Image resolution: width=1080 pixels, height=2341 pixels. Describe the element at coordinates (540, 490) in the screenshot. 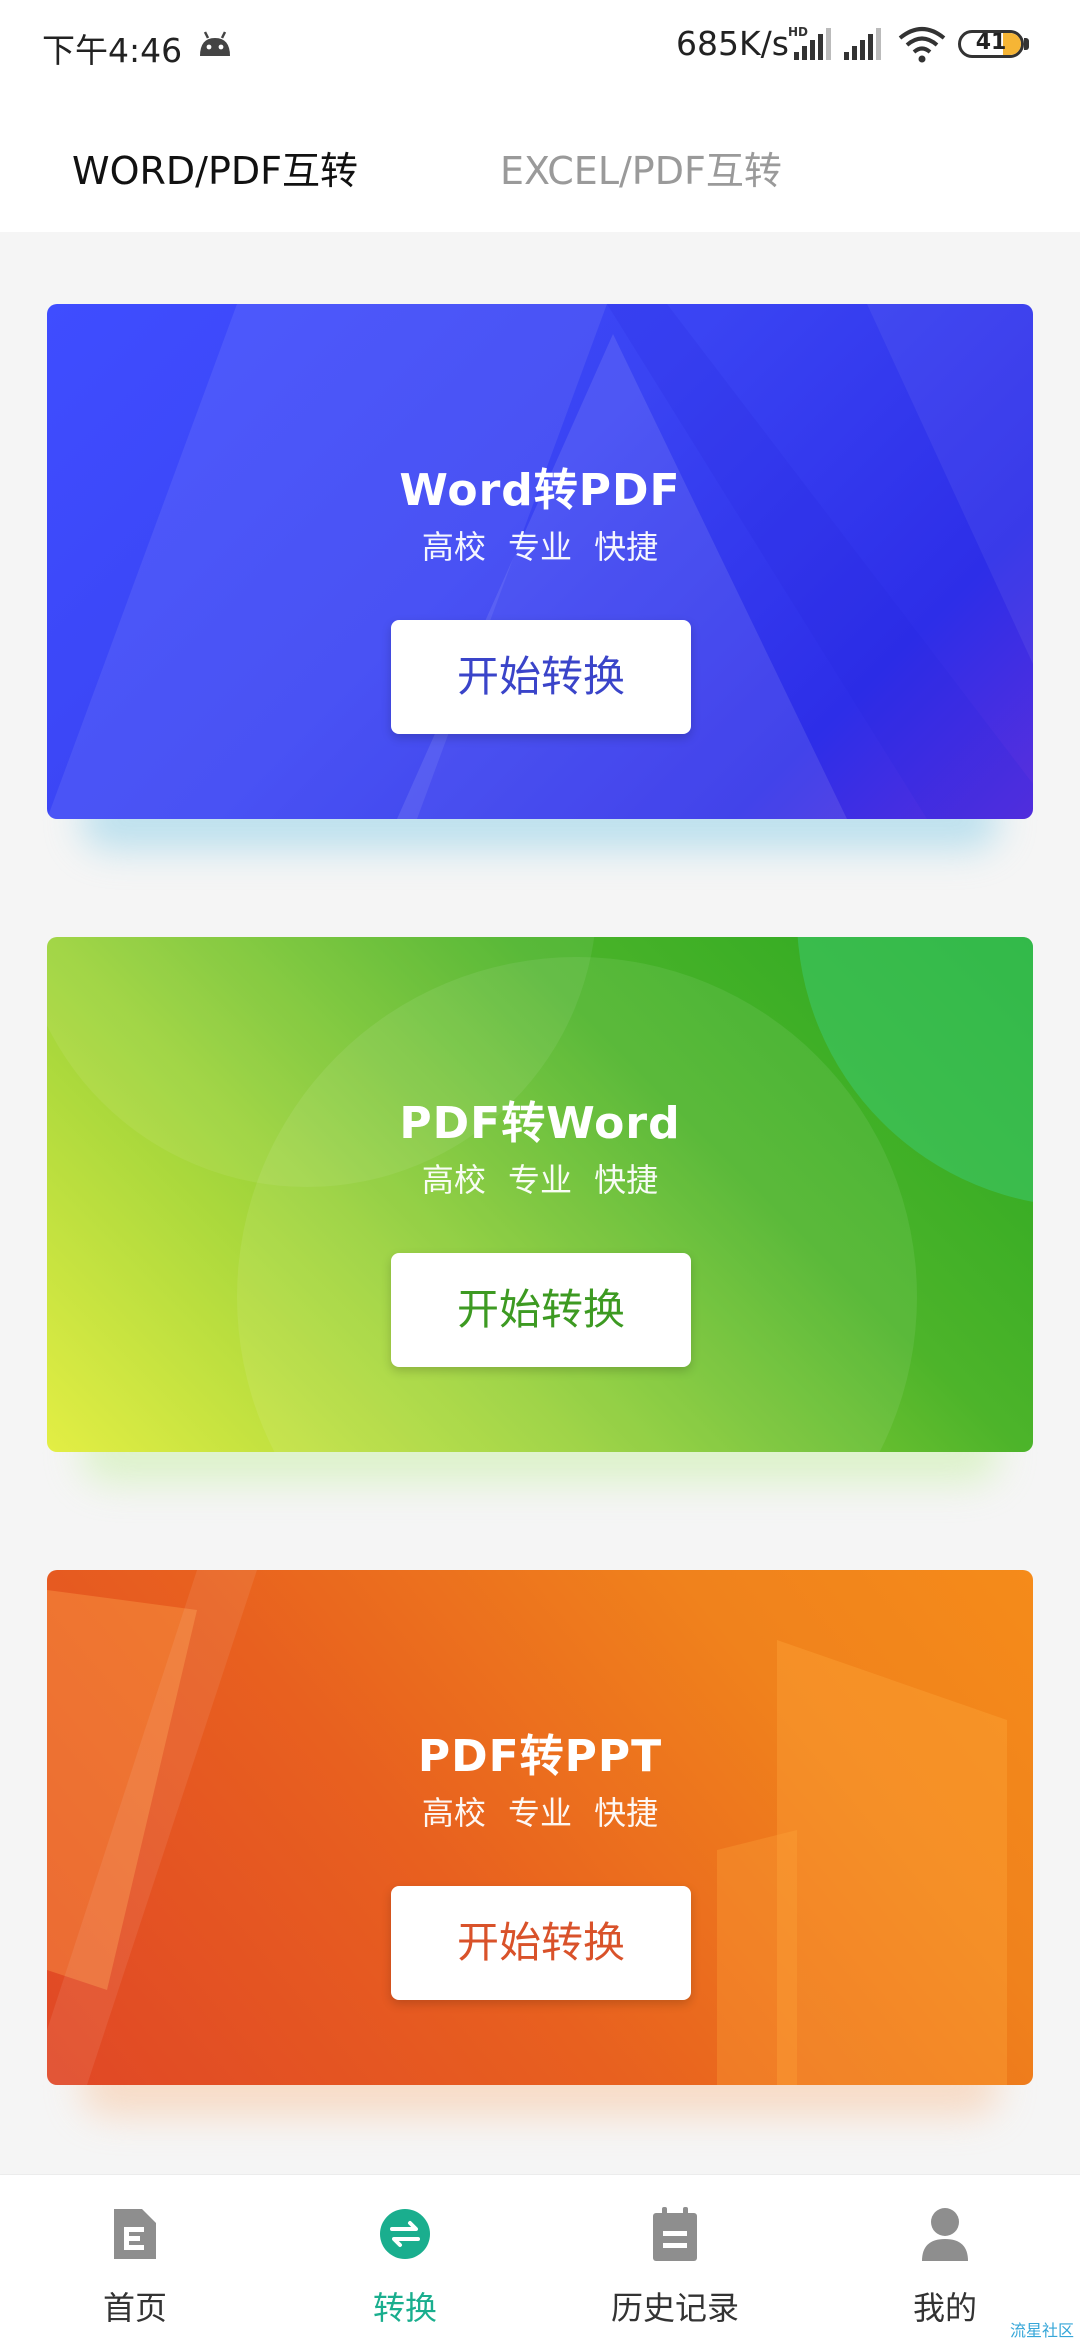

I see `card-title: Word转PDF` at that location.